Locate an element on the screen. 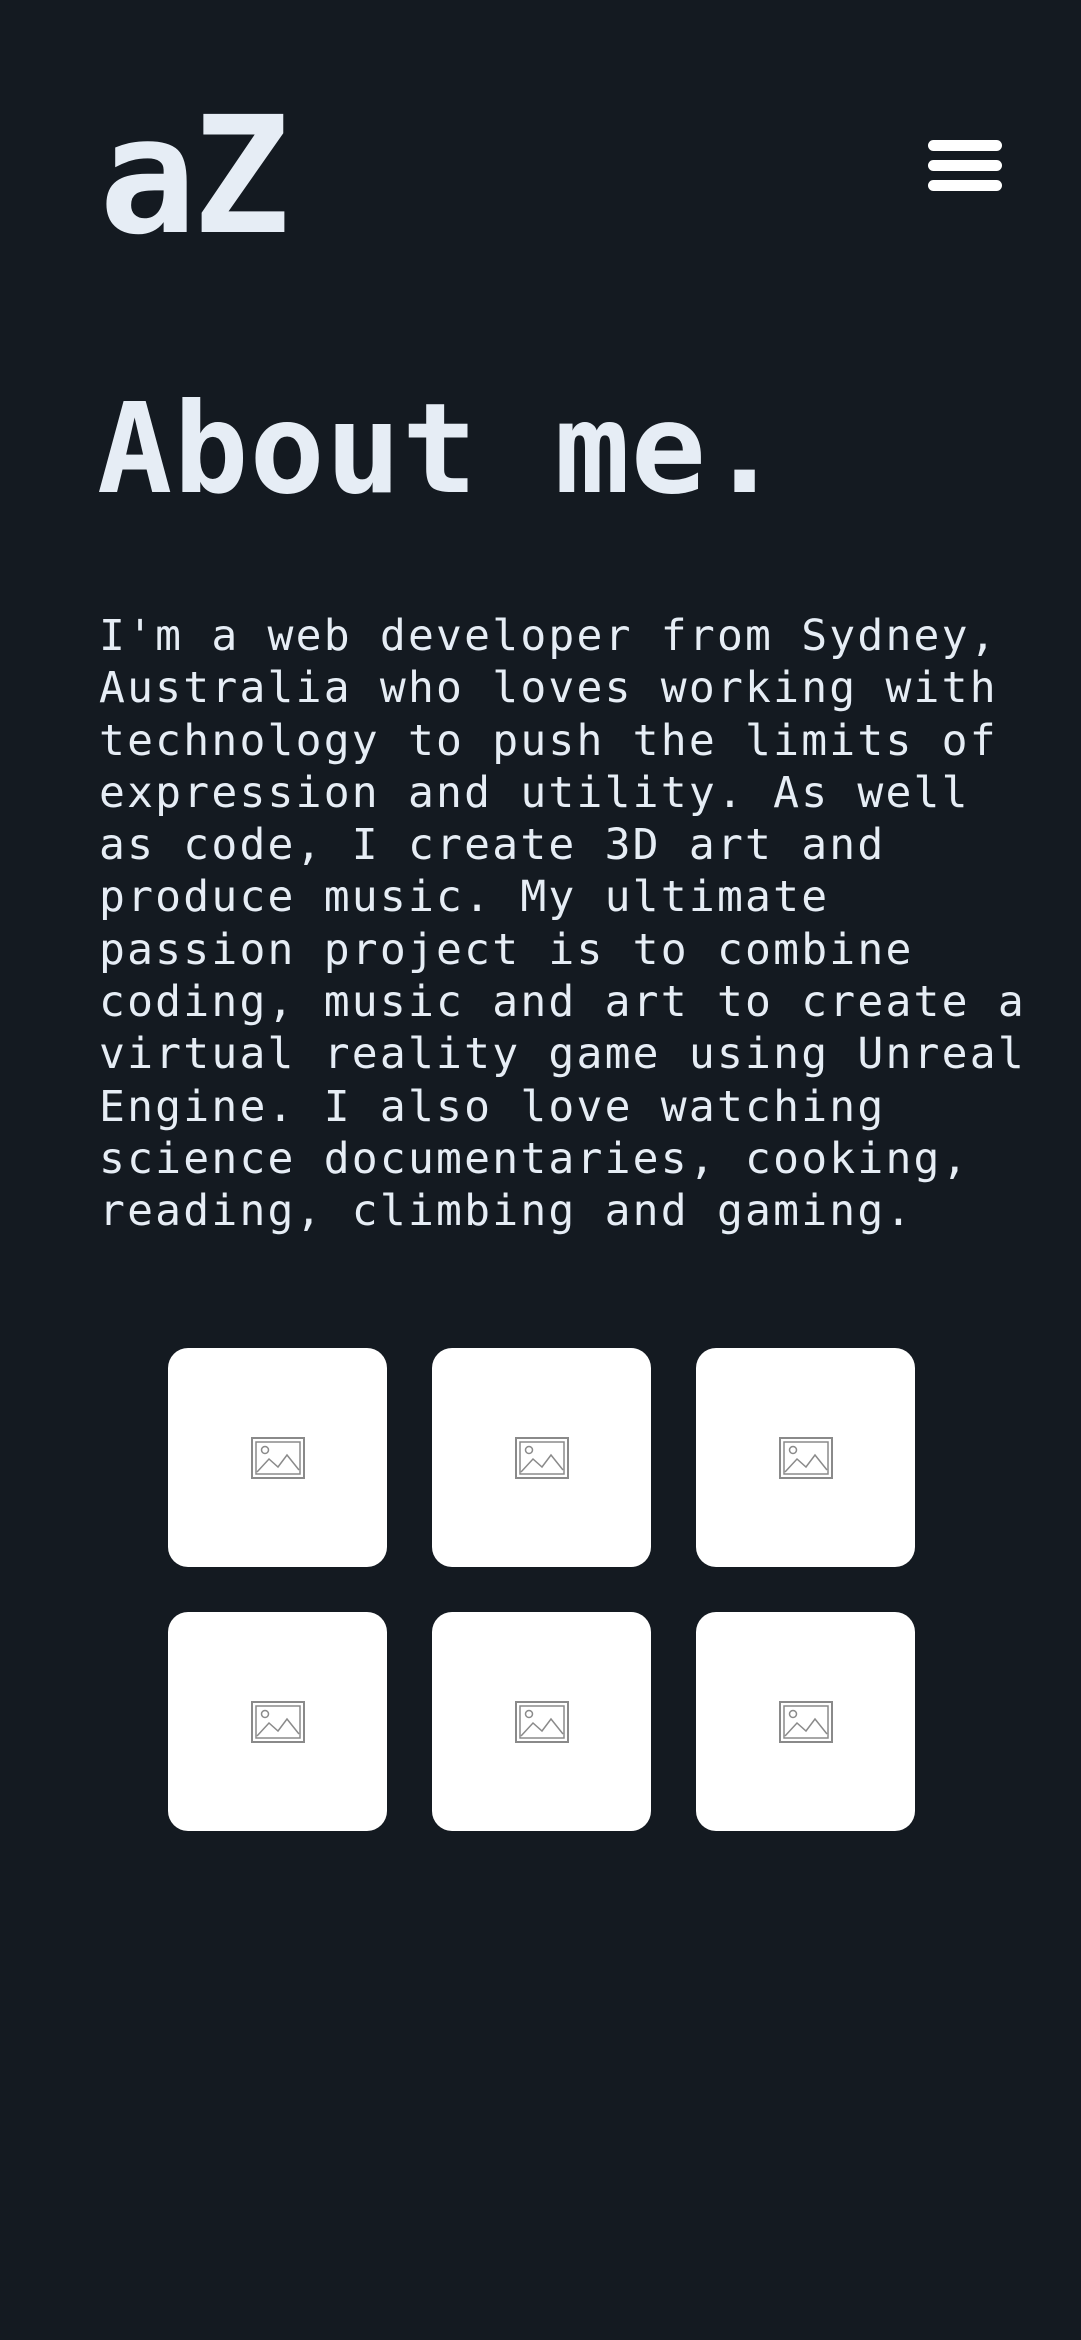 This screenshot has height=2340, width=1081. image-gallery is located at coordinates (541, 1589).